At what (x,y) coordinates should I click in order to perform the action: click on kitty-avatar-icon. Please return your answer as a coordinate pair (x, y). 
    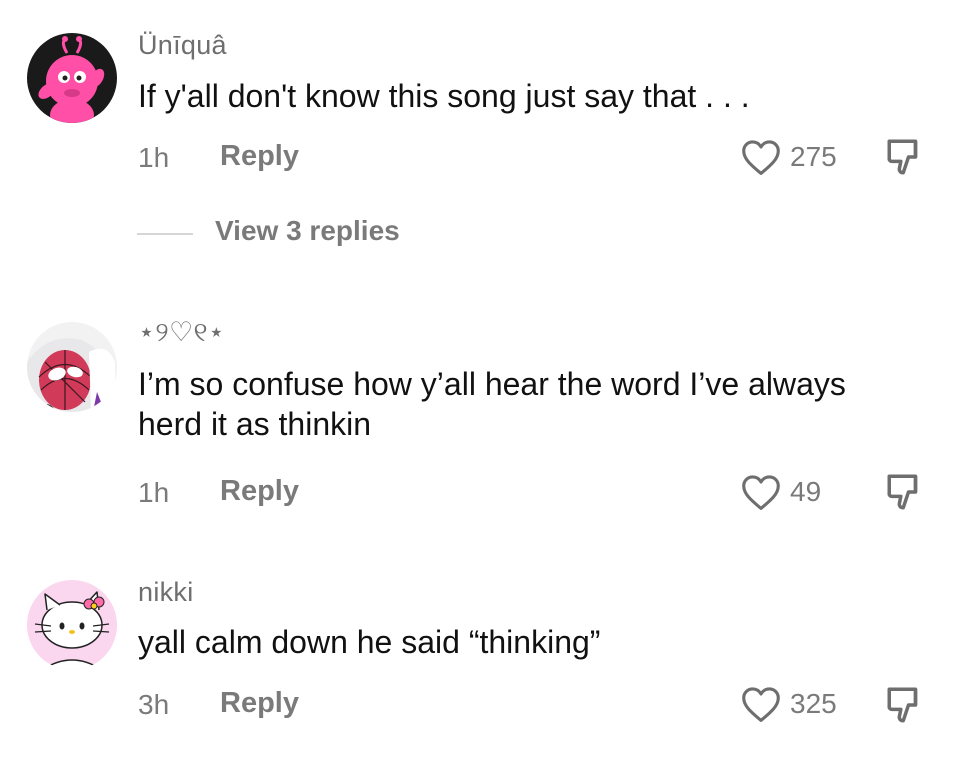
    Looking at the image, I should click on (72, 625).